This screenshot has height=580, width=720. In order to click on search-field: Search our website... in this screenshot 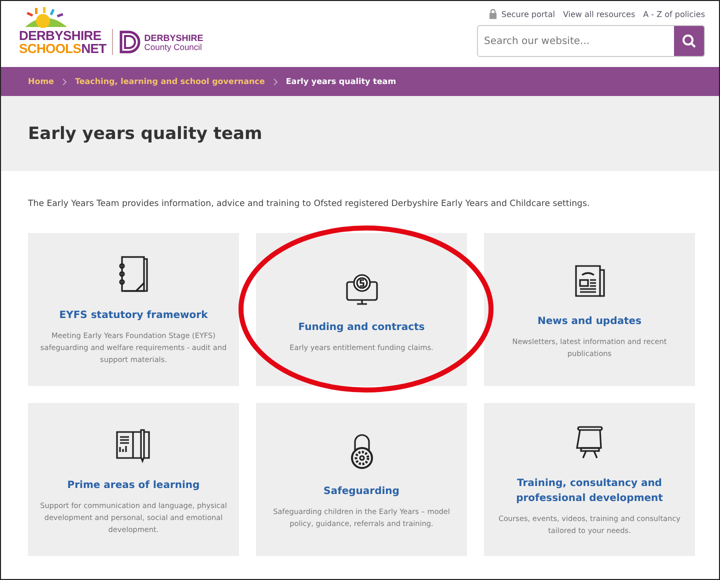, I will do `click(591, 41)`.